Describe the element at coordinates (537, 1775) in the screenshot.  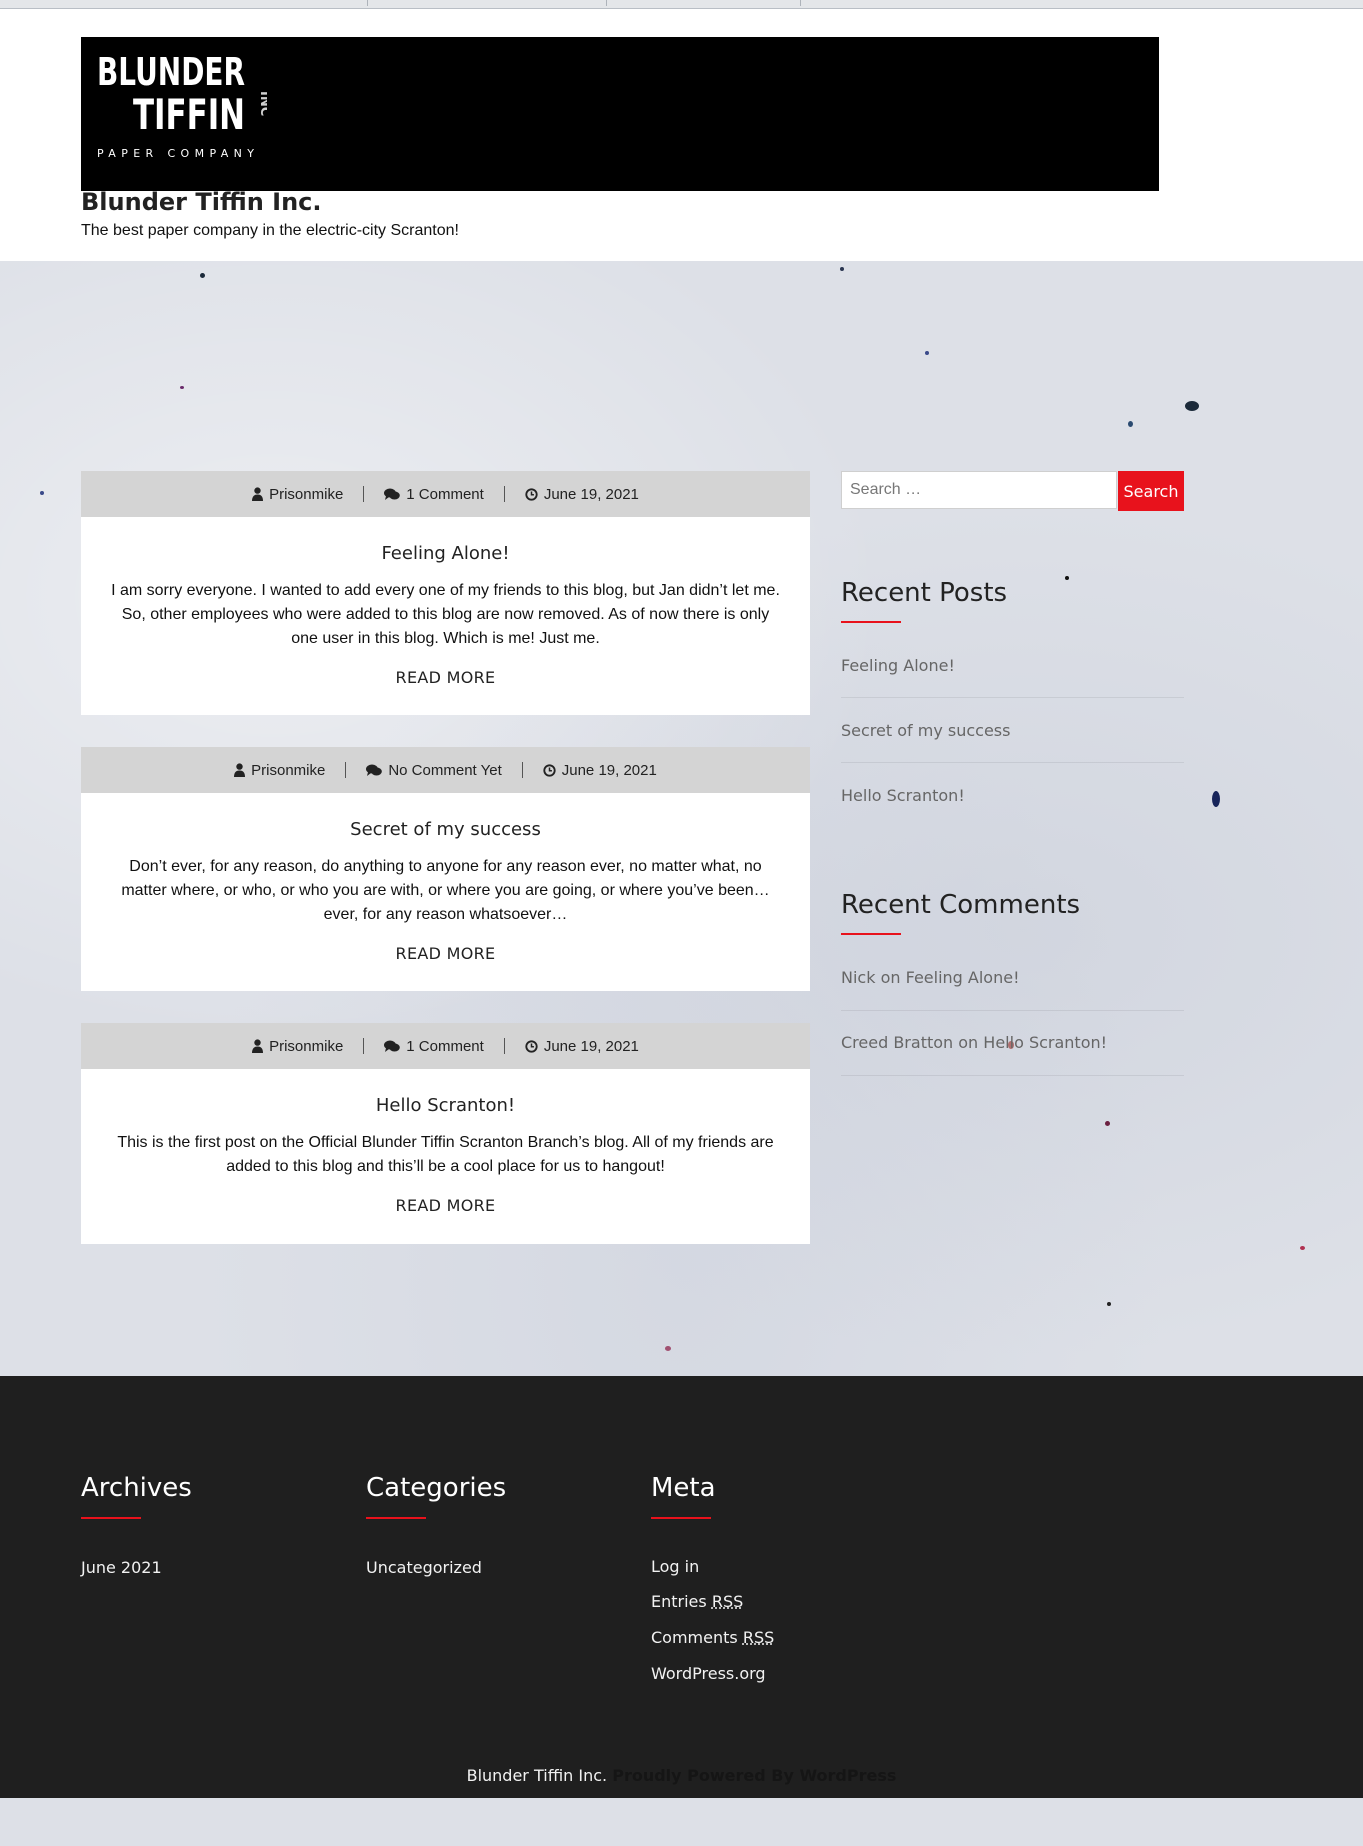
I see `credits-site-link: Blunder Tiffin Inc.` at that location.